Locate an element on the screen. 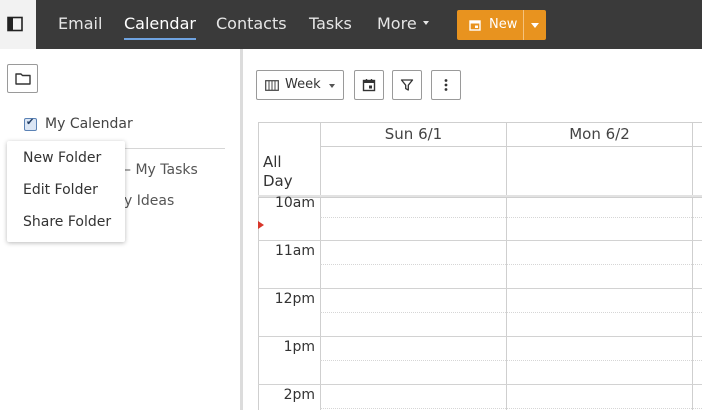  my-calendar-label: My Calendar is located at coordinates (89, 124).